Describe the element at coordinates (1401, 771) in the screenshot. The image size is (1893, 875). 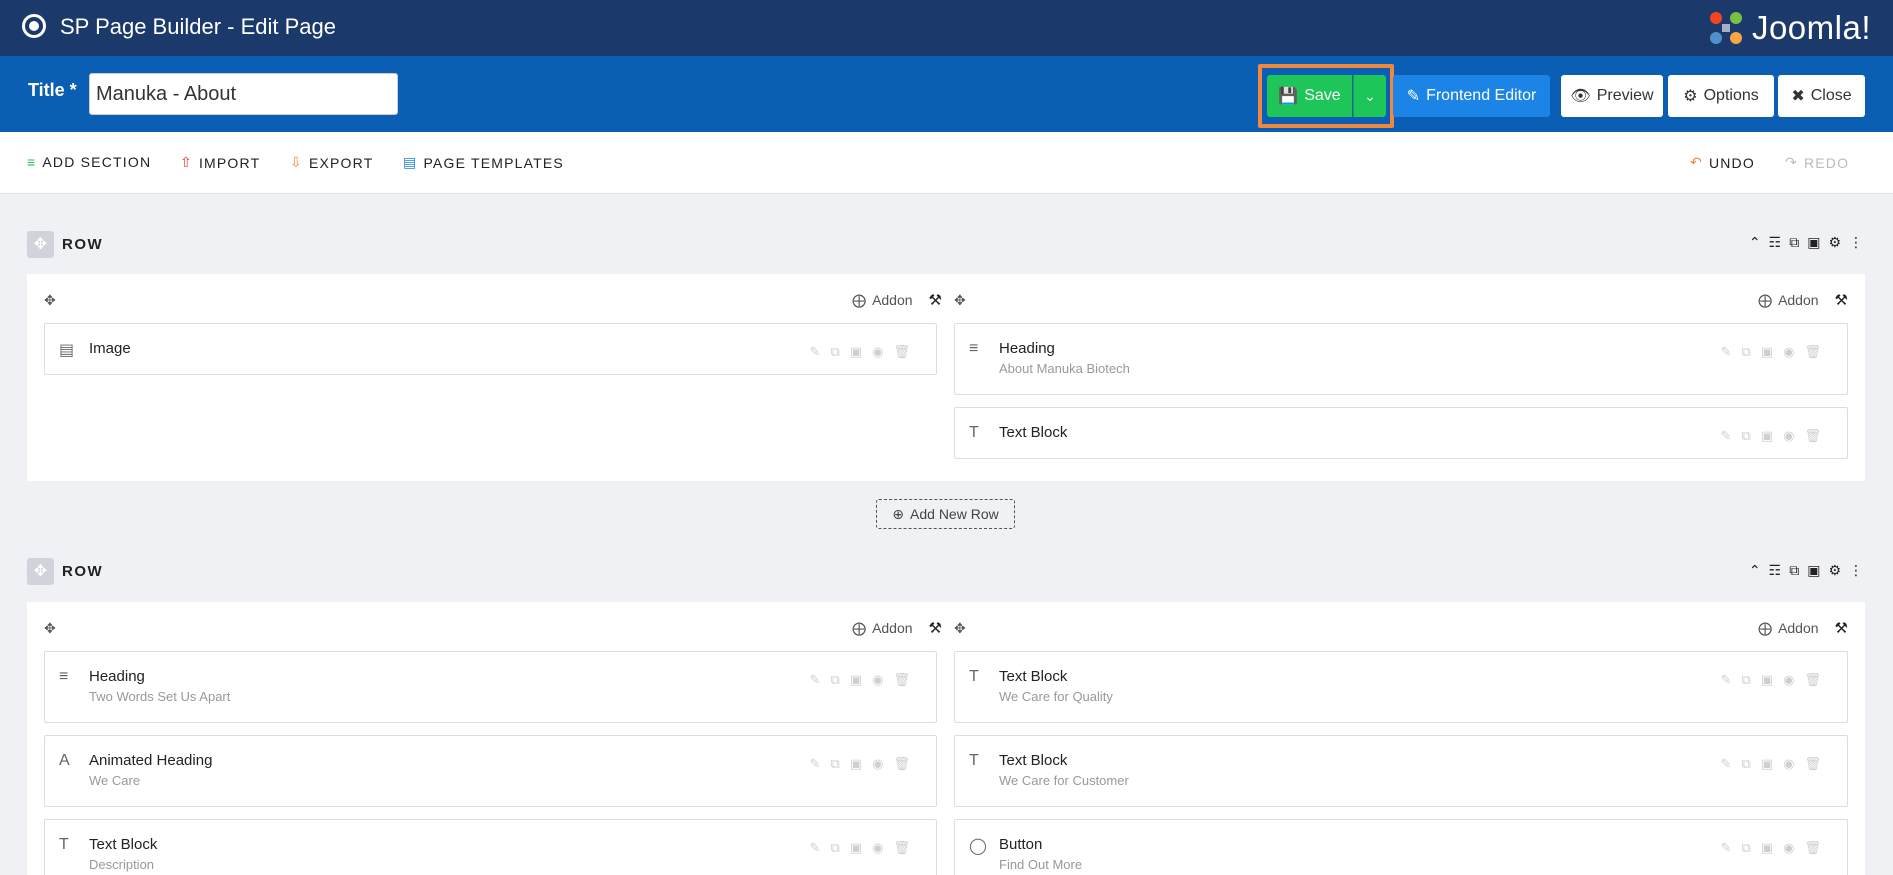
I see `addon-card: T Text Block We Care for Customer ✎ ⧉ ▣ ◉ 🗑` at that location.